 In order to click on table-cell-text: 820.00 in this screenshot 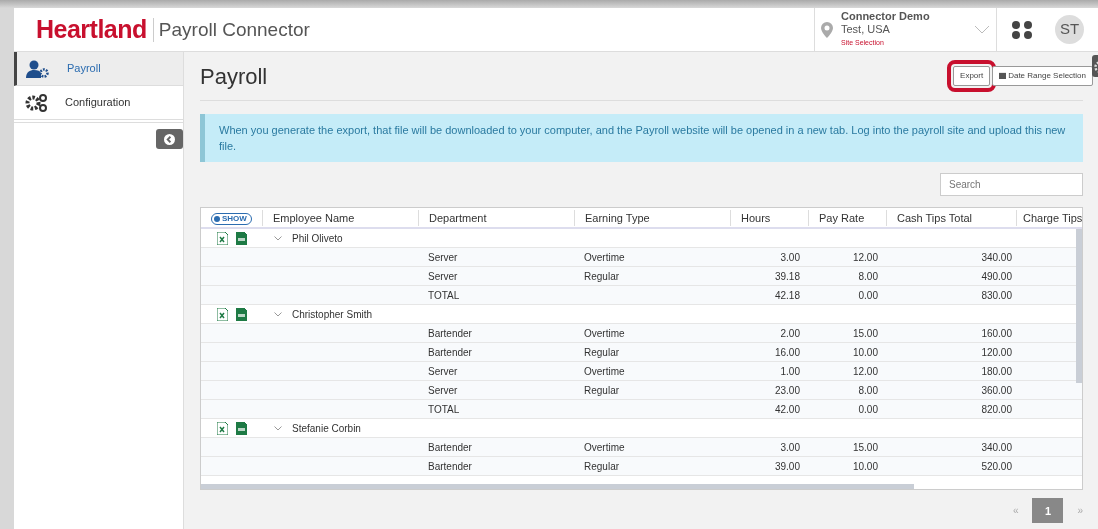, I will do `click(996, 409)`.